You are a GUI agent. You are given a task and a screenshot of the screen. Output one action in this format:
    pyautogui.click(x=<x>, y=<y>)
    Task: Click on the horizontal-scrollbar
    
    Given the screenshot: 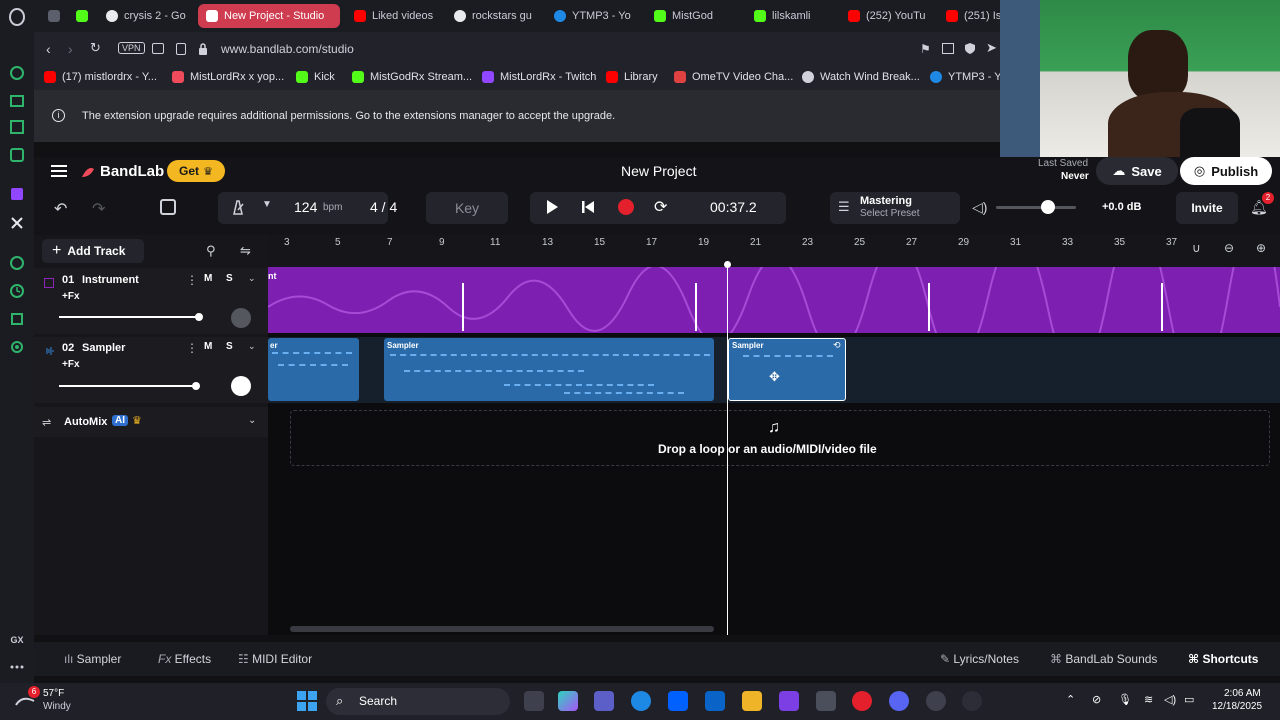 What is the action you would take?
    pyautogui.click(x=502, y=629)
    